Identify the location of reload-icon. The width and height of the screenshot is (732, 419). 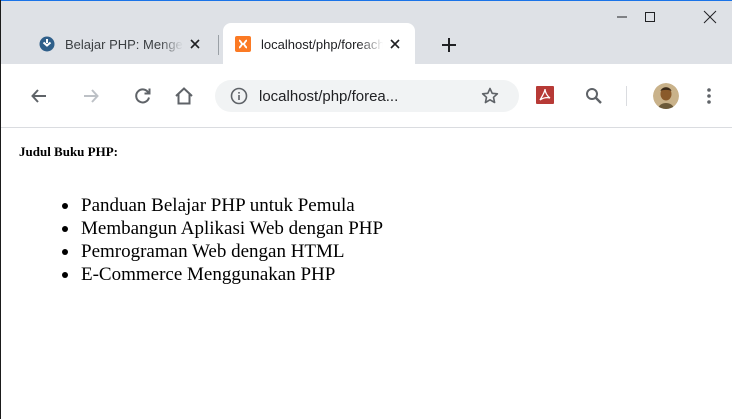
(143, 96).